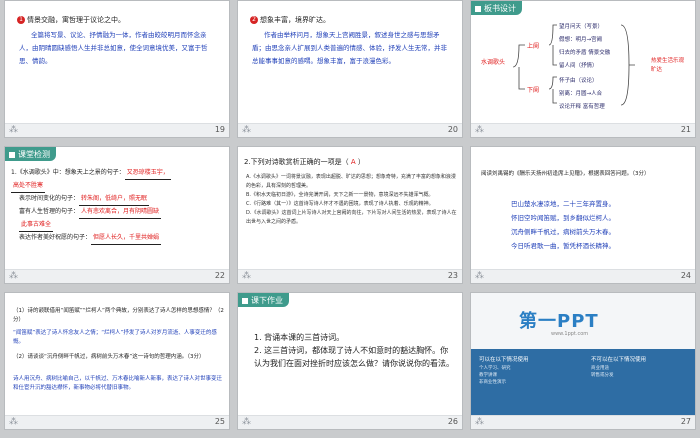  Describe the element at coordinates (452, 421) in the screenshot. I see `slide-number: 26` at that location.